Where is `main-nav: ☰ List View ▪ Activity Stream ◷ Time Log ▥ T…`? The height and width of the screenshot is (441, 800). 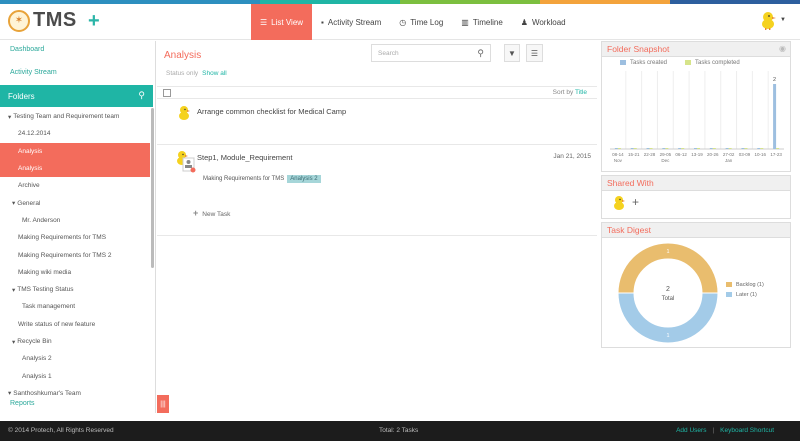
main-nav: ☰ List View ▪ Activity Stream ◷ Time Log ▥ T… is located at coordinates (413, 22).